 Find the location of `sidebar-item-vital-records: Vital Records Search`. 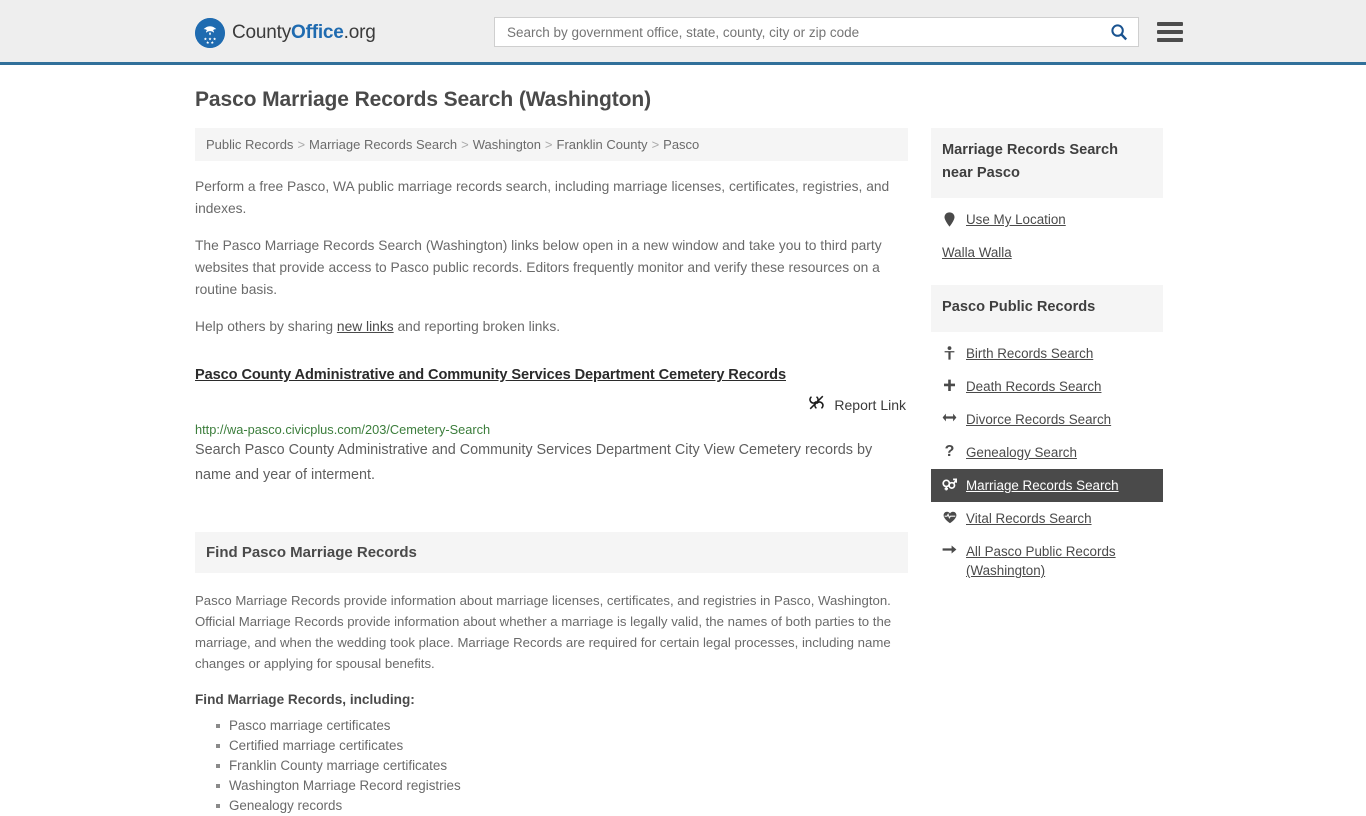

sidebar-item-vital-records: Vital Records Search is located at coordinates (1047, 518).